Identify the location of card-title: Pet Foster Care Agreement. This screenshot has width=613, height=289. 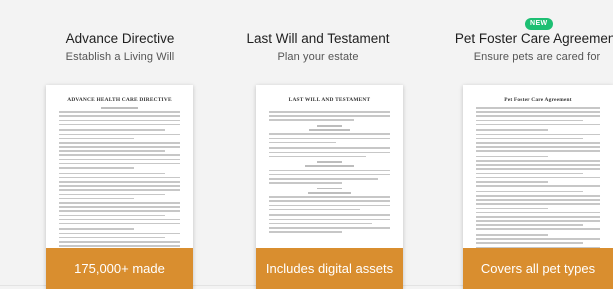
(525, 38).